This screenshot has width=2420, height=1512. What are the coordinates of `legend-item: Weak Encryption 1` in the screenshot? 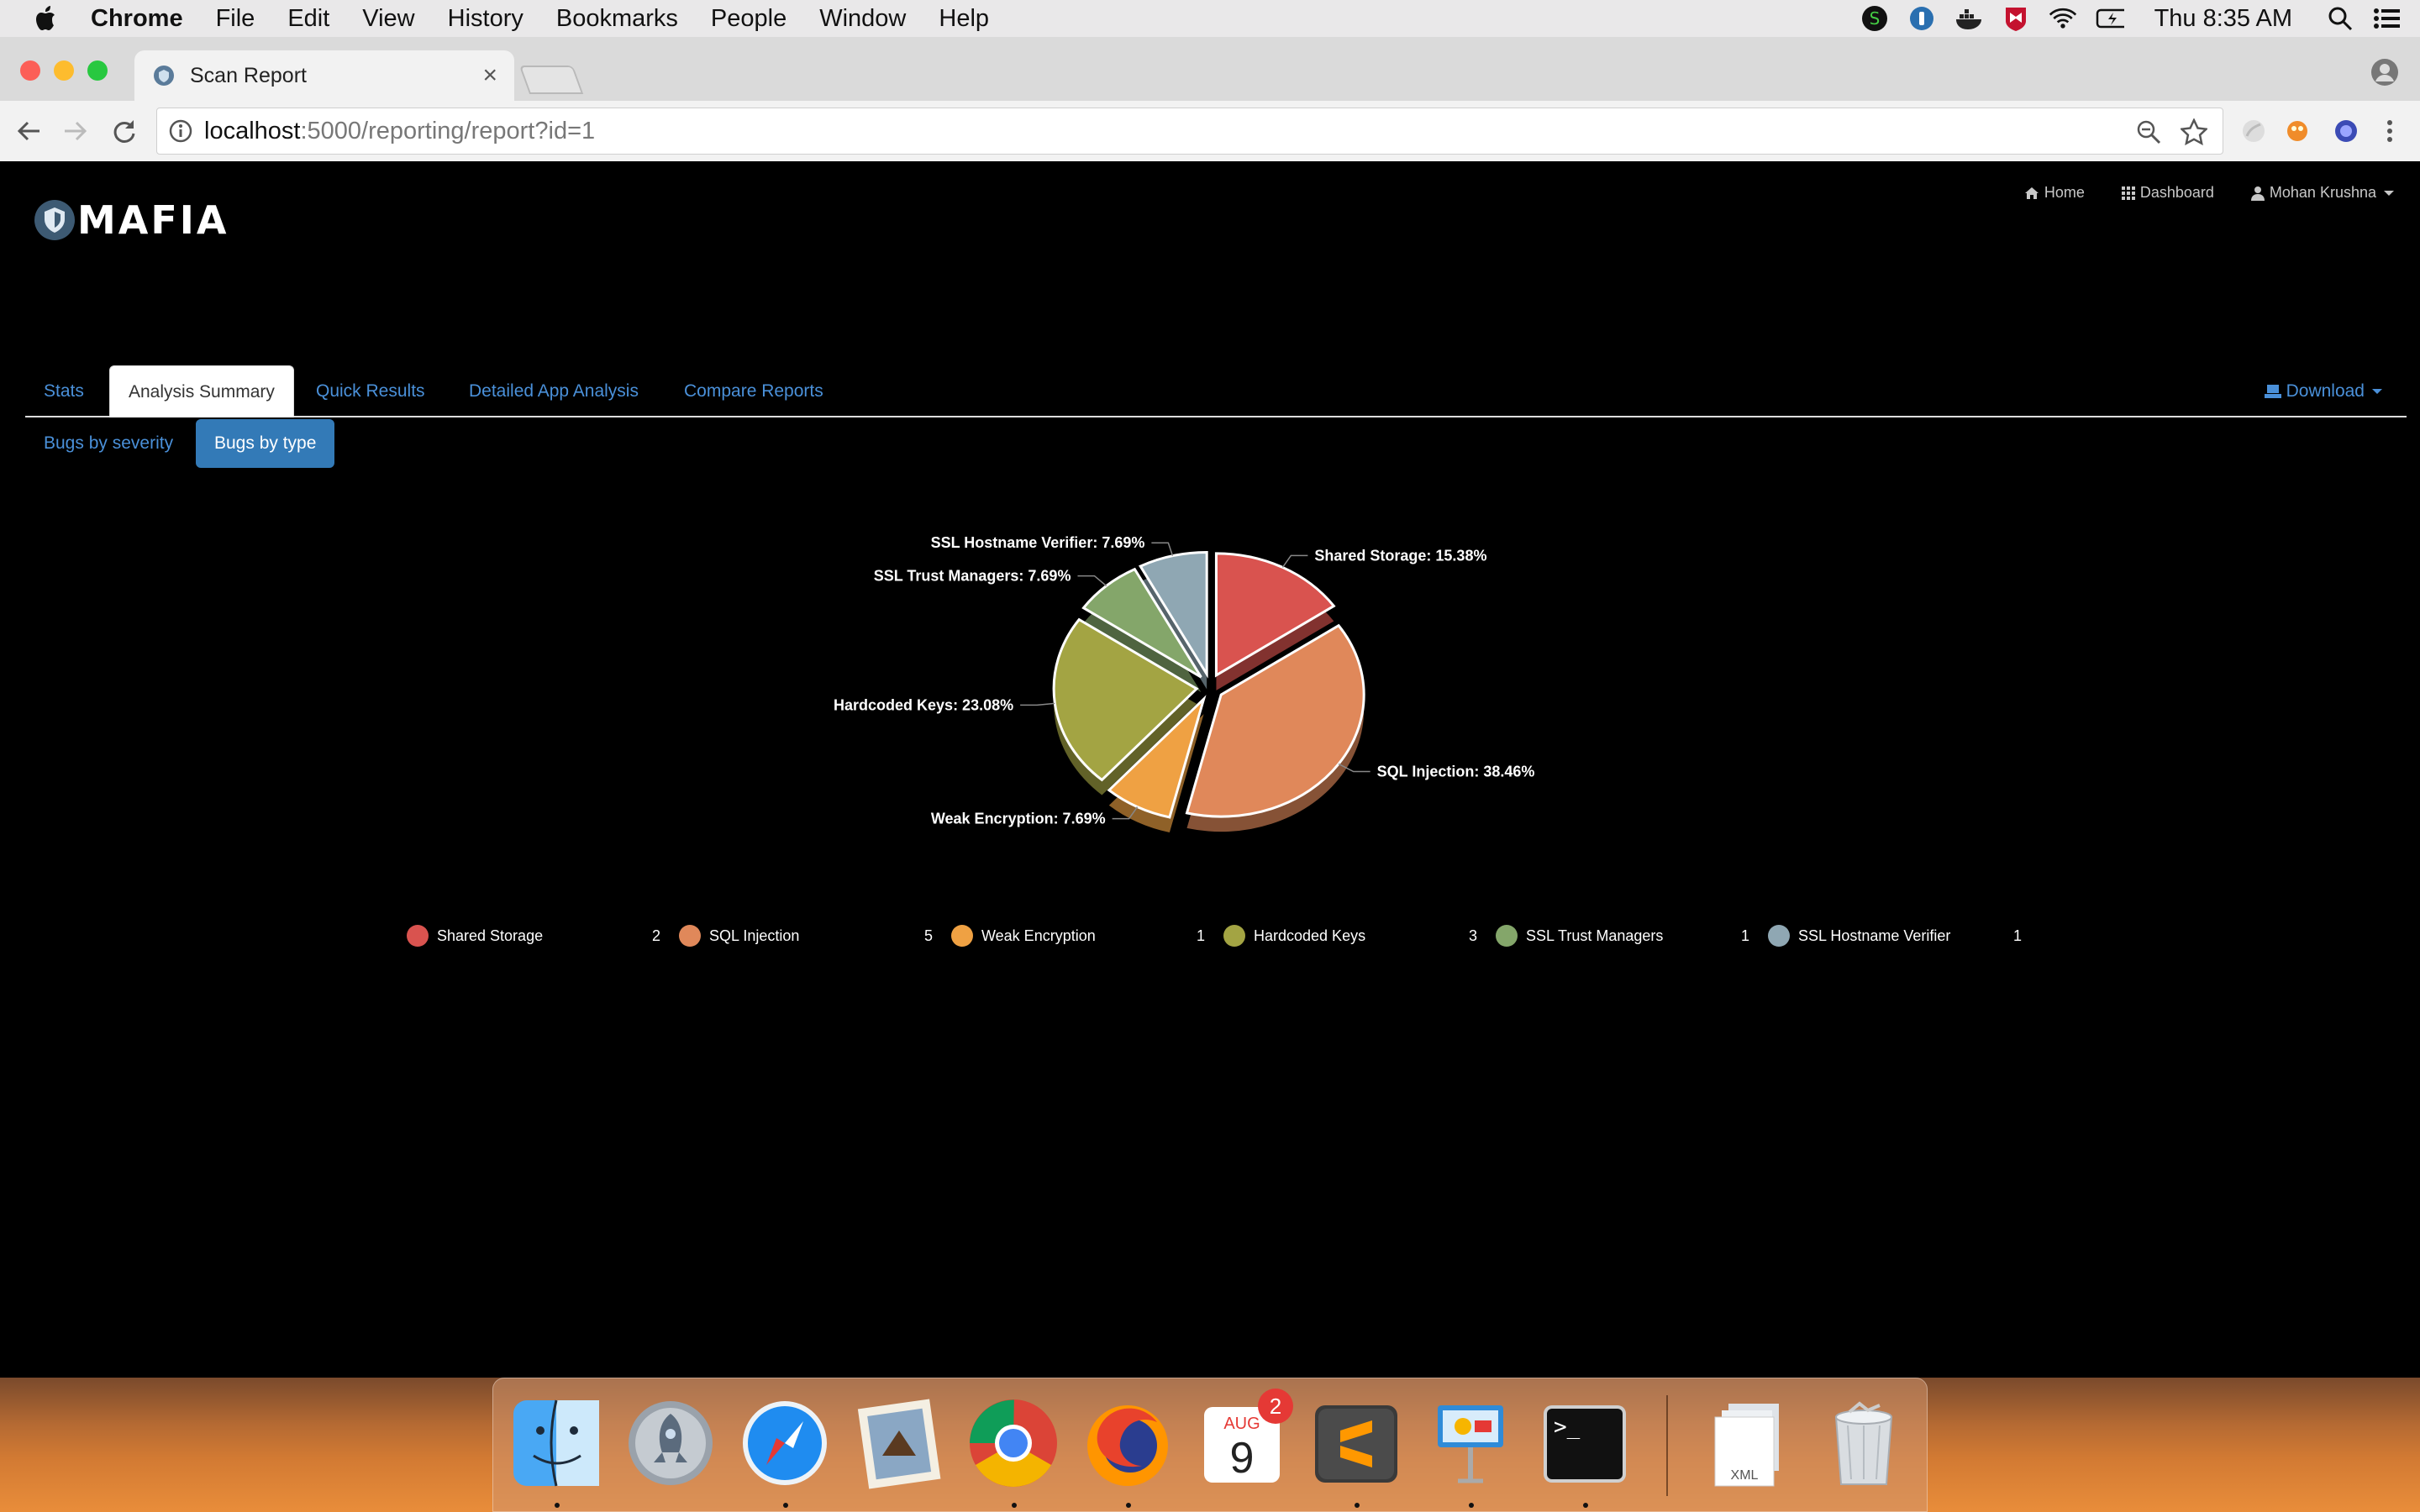 It's located at (1087, 936).